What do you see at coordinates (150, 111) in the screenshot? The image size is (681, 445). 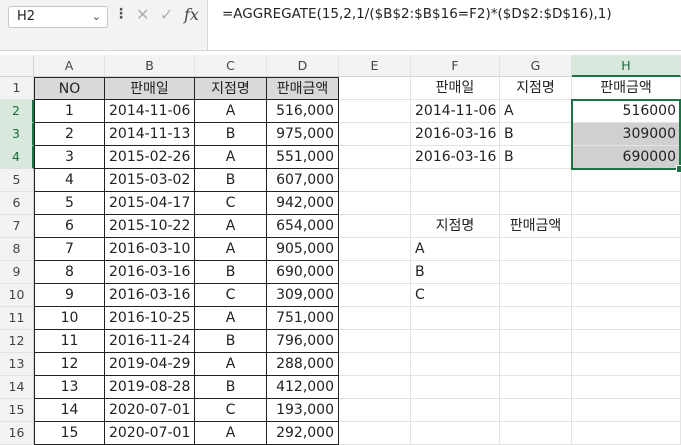 I see `table-cell: 2014-11-06` at bounding box center [150, 111].